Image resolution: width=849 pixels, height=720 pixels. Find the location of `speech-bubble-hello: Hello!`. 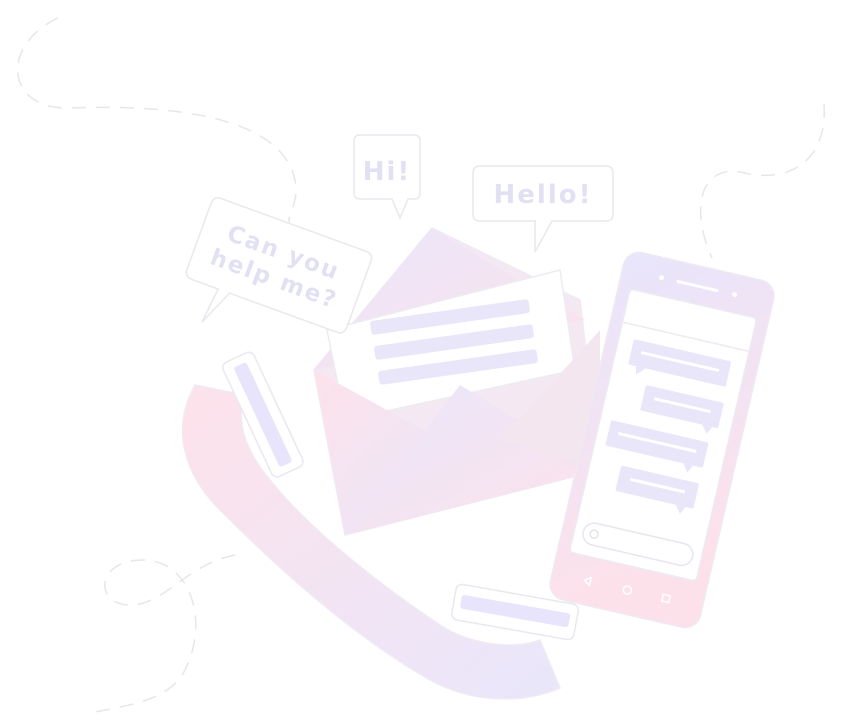

speech-bubble-hello: Hello! is located at coordinates (543, 209).